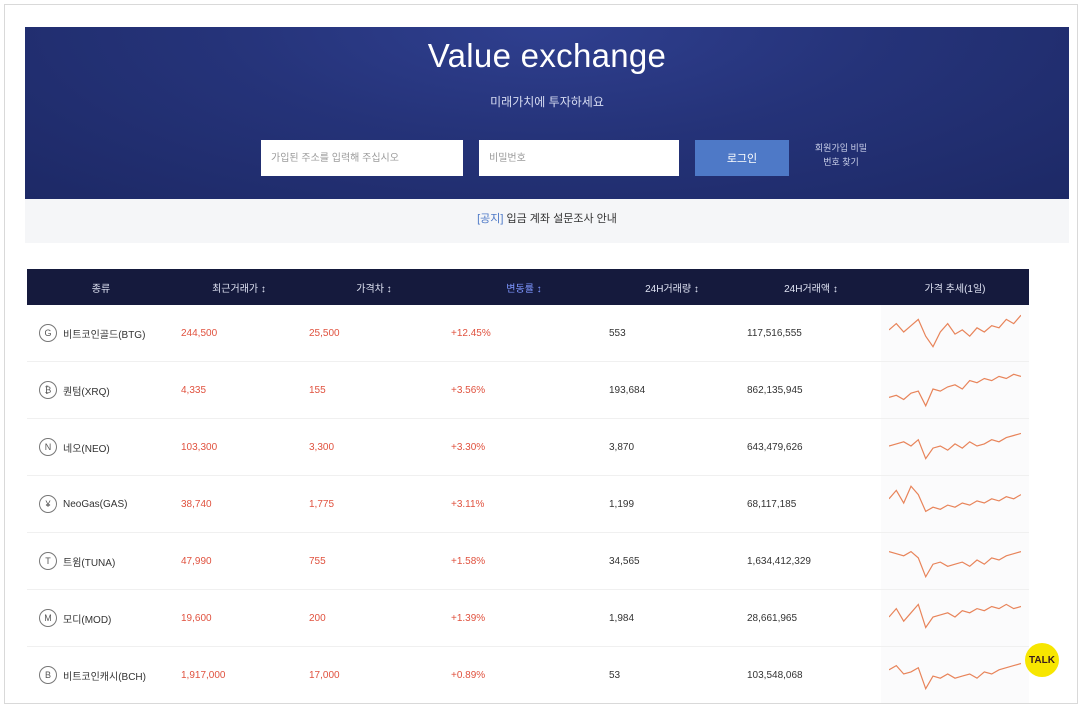  What do you see at coordinates (199, 447) in the screenshot?
I see `last-price: 103,300` at bounding box center [199, 447].